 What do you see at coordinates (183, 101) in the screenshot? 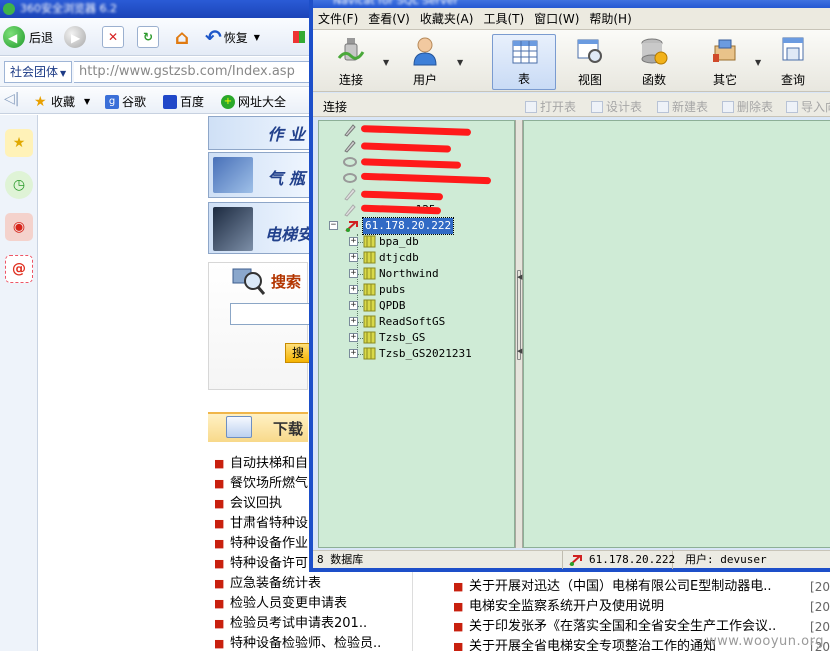
I see `fav-item-baidu: 百度` at bounding box center [183, 101].